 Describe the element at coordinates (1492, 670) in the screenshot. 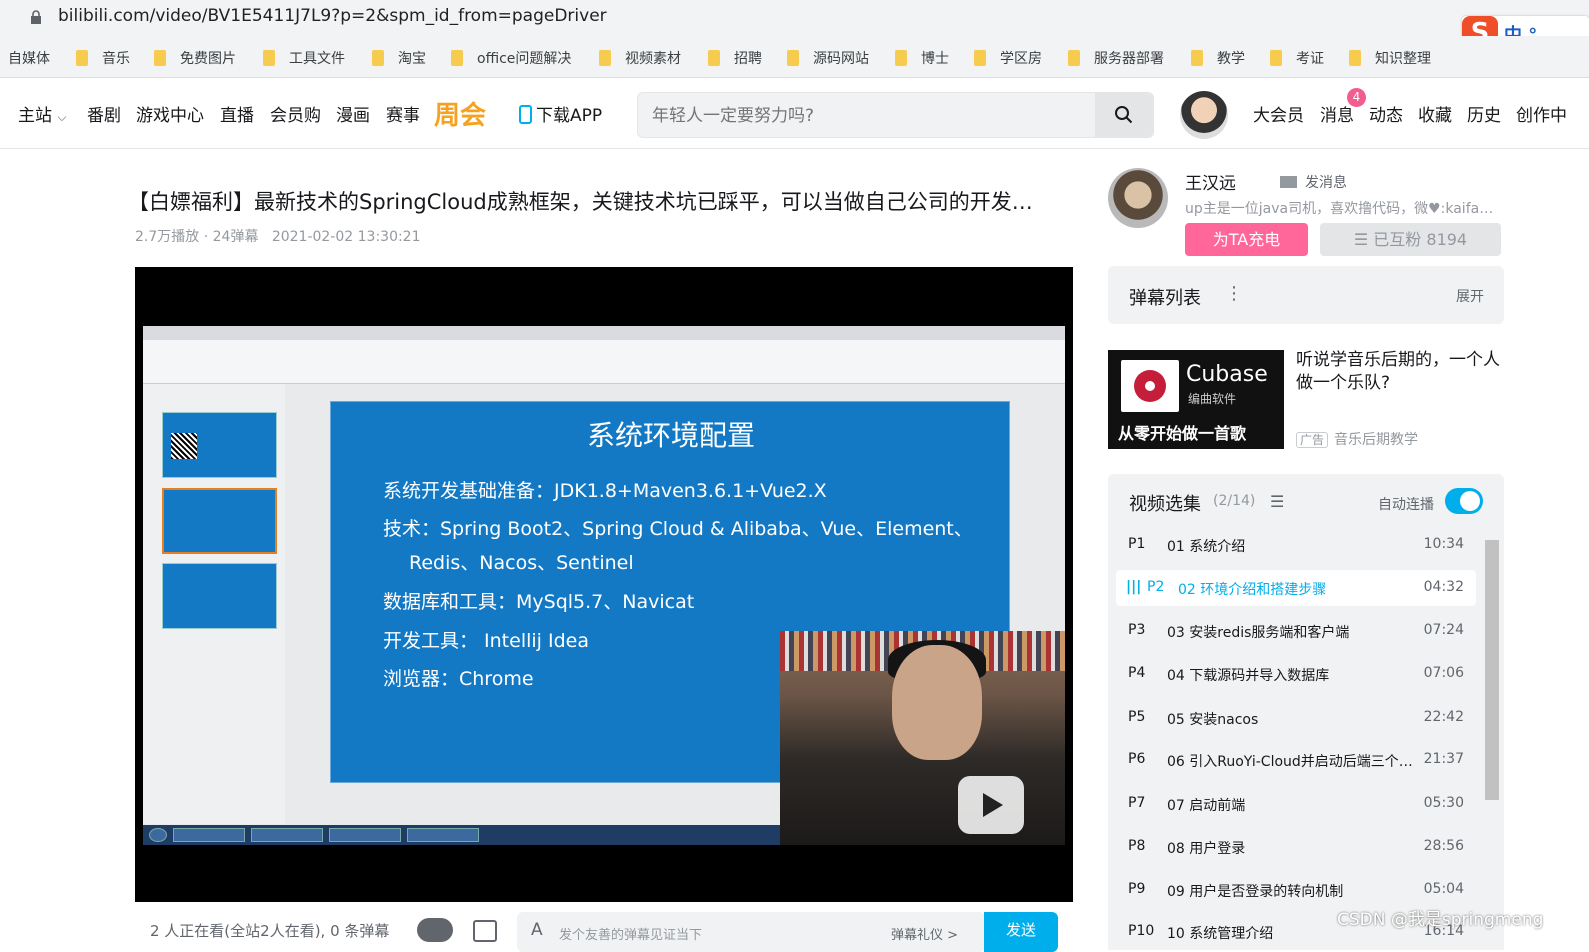

I see `playlist-scrollbar` at that location.